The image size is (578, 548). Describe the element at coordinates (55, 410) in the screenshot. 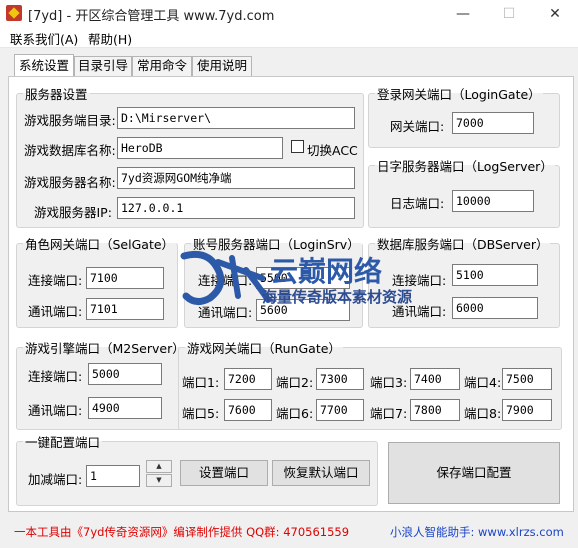

I see `m2-server-comm-label: 通讯端口:` at that location.